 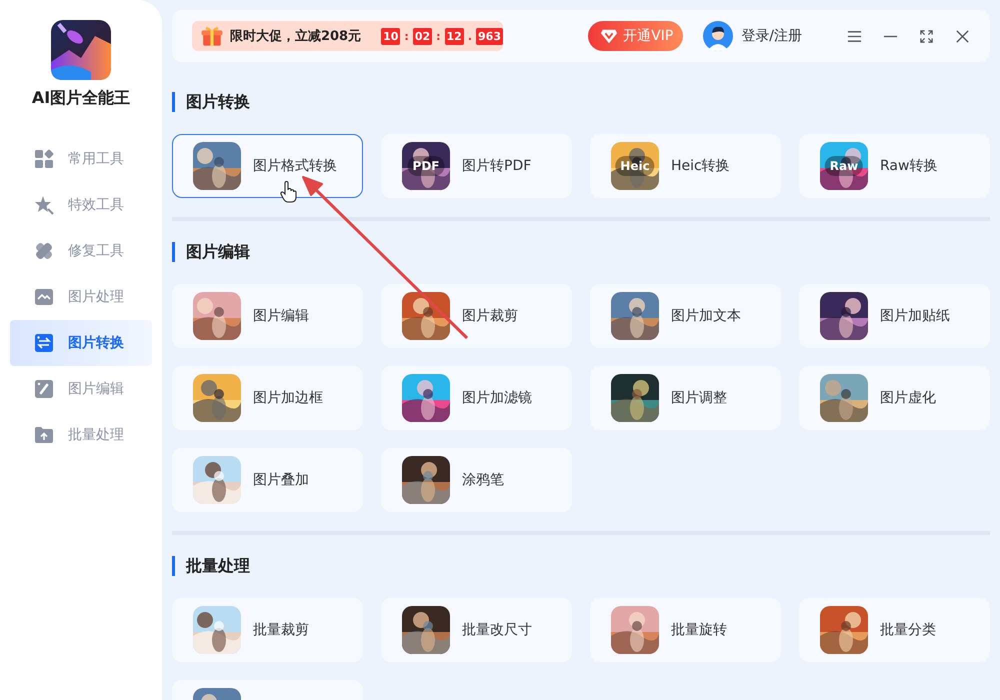 What do you see at coordinates (718, 36) in the screenshot?
I see `user-avatar-icon` at bounding box center [718, 36].